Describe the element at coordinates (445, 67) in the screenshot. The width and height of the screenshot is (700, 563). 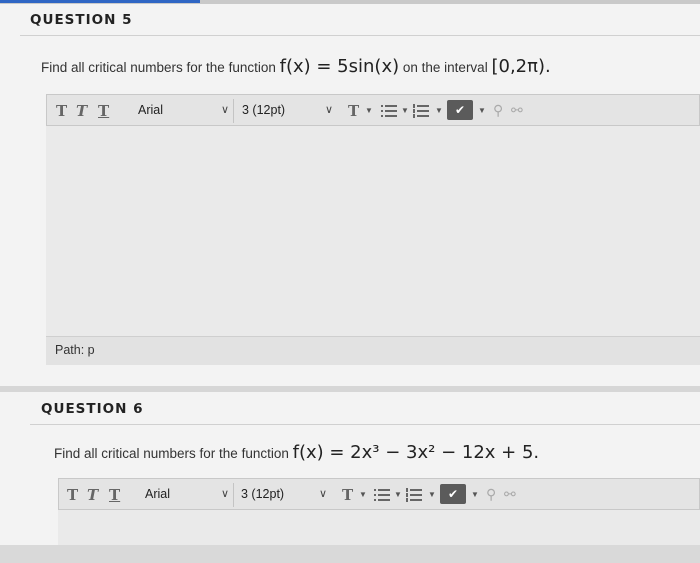
I see `interval-text: on the interval` at that location.